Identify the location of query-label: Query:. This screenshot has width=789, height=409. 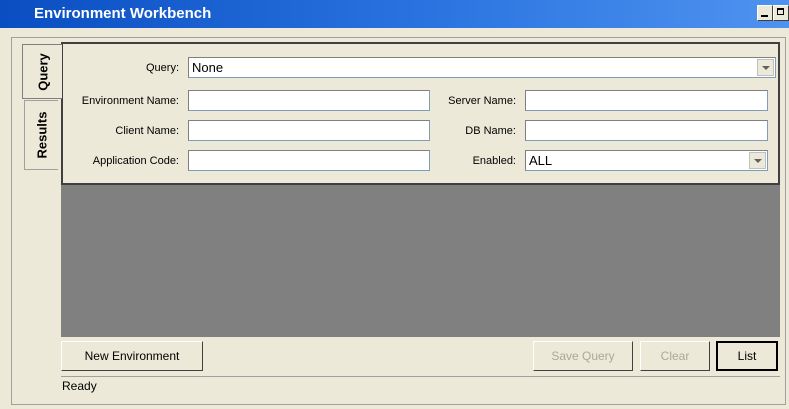
(162, 68).